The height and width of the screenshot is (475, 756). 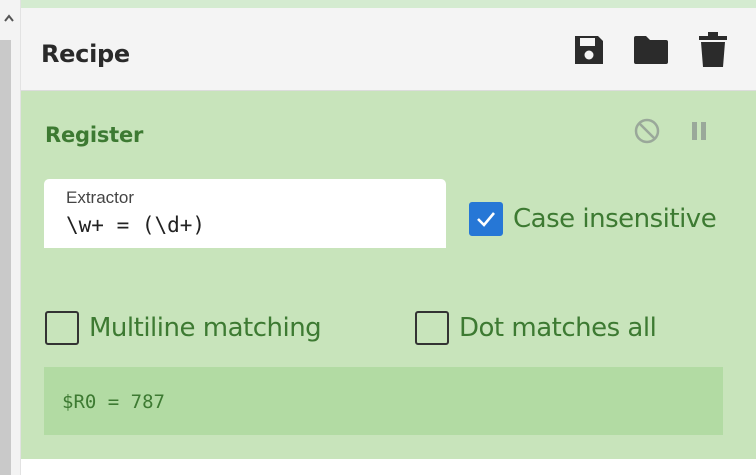 I want to click on register-output: $R0 = 787, so click(x=383, y=401).